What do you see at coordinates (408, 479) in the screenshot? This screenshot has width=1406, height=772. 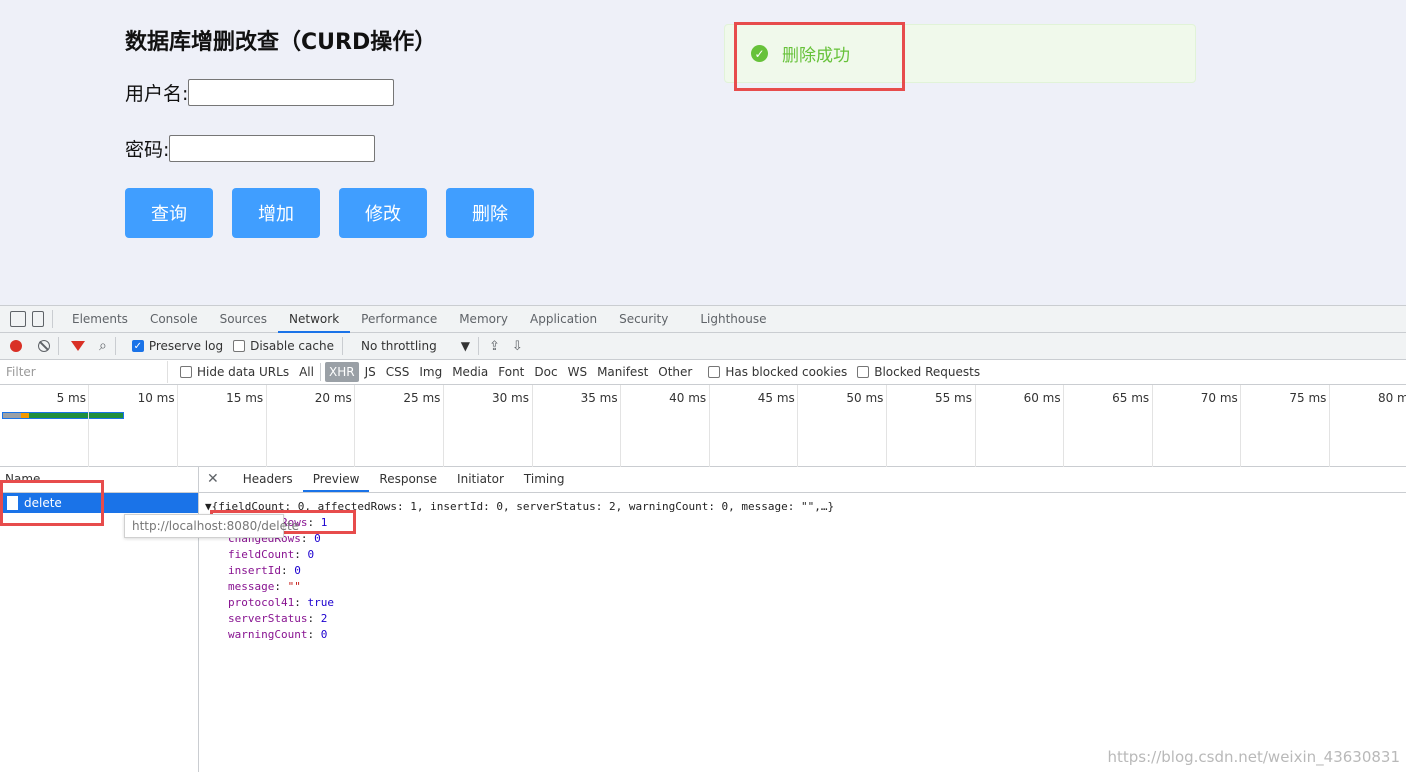 I see `tab-response: Response` at bounding box center [408, 479].